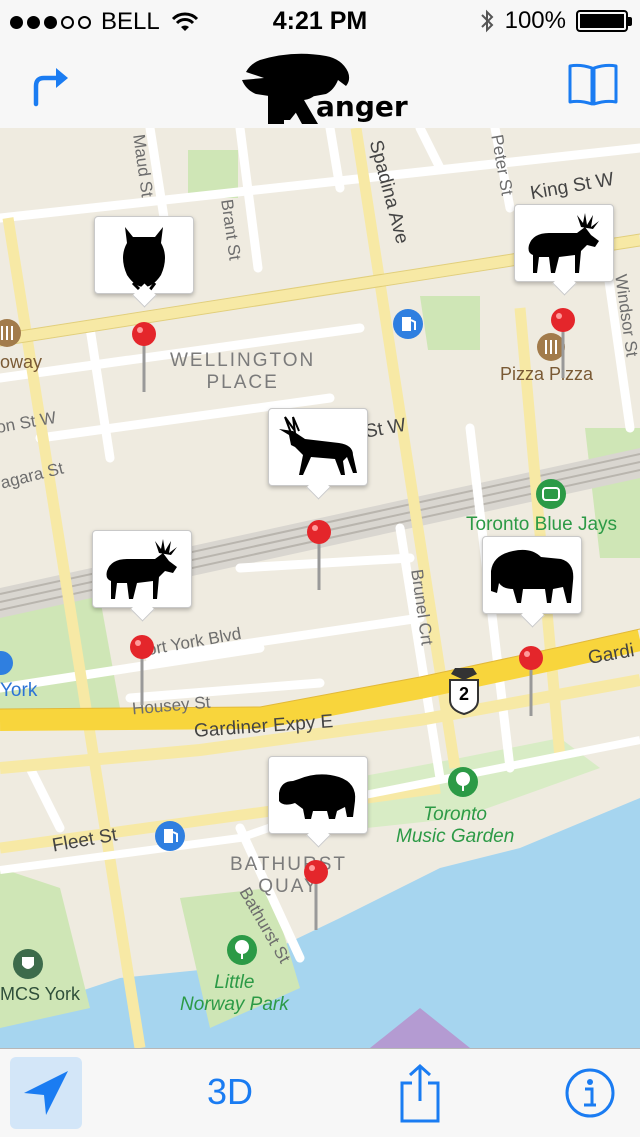 The image size is (640, 1137). I want to click on callout-bison, so click(532, 575).